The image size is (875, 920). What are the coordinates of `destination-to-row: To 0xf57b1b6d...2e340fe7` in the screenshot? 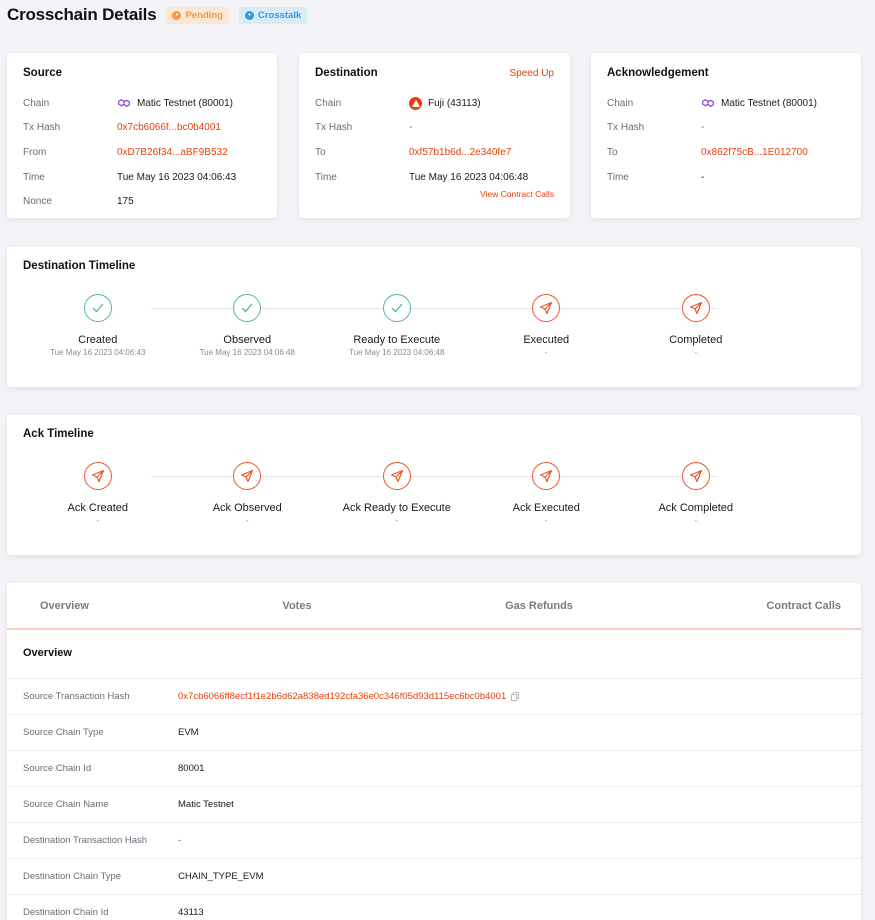 It's located at (434, 152).